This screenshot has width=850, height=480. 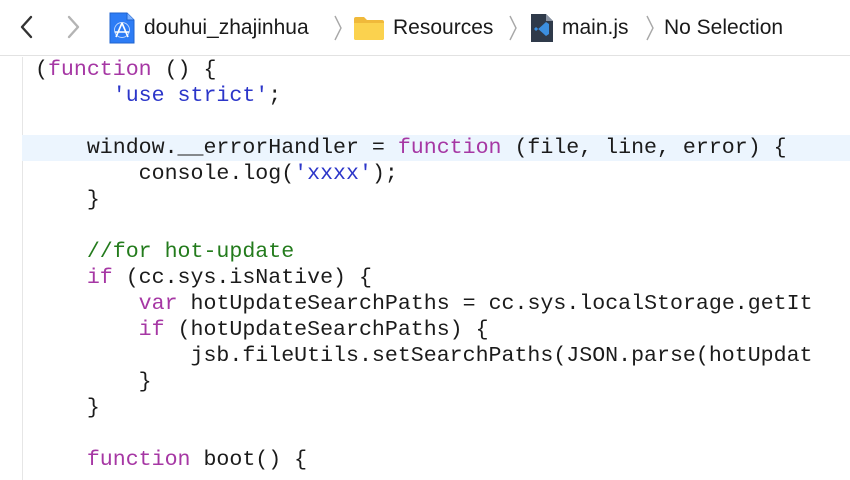 I want to click on chevron-right-icon, so click(x=73, y=27).